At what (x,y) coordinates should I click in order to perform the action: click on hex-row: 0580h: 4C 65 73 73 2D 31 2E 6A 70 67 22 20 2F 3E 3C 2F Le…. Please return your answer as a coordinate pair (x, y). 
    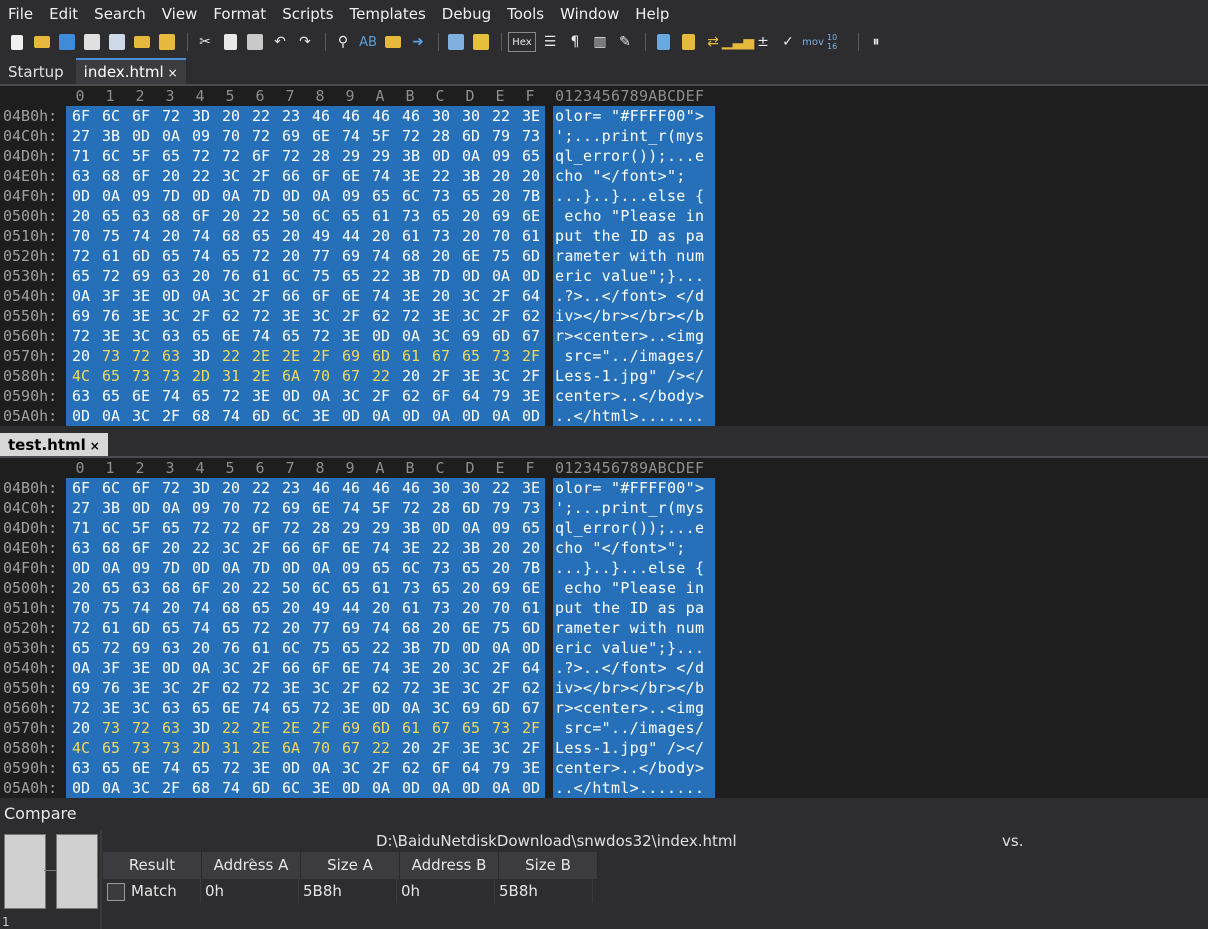
    Looking at the image, I should click on (604, 376).